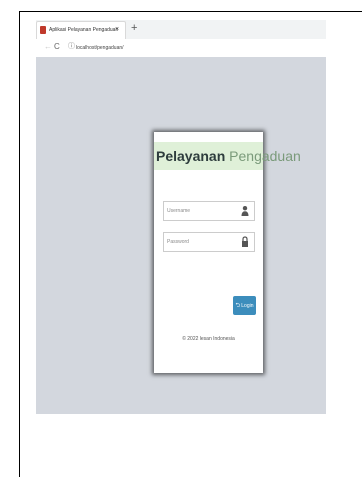  I want to click on username-field, so click(209, 211).